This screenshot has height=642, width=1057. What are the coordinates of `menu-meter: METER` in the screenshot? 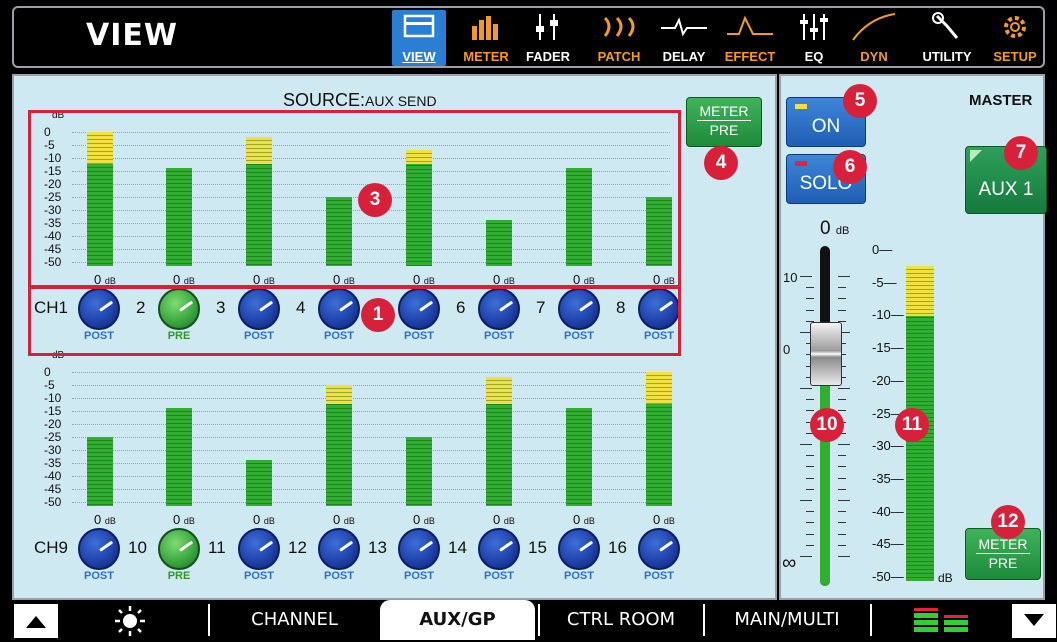 It's located at (486, 38).